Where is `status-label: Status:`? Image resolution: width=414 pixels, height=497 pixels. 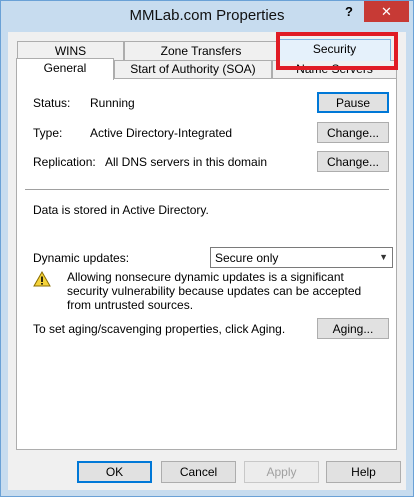 status-label: Status: is located at coordinates (52, 103).